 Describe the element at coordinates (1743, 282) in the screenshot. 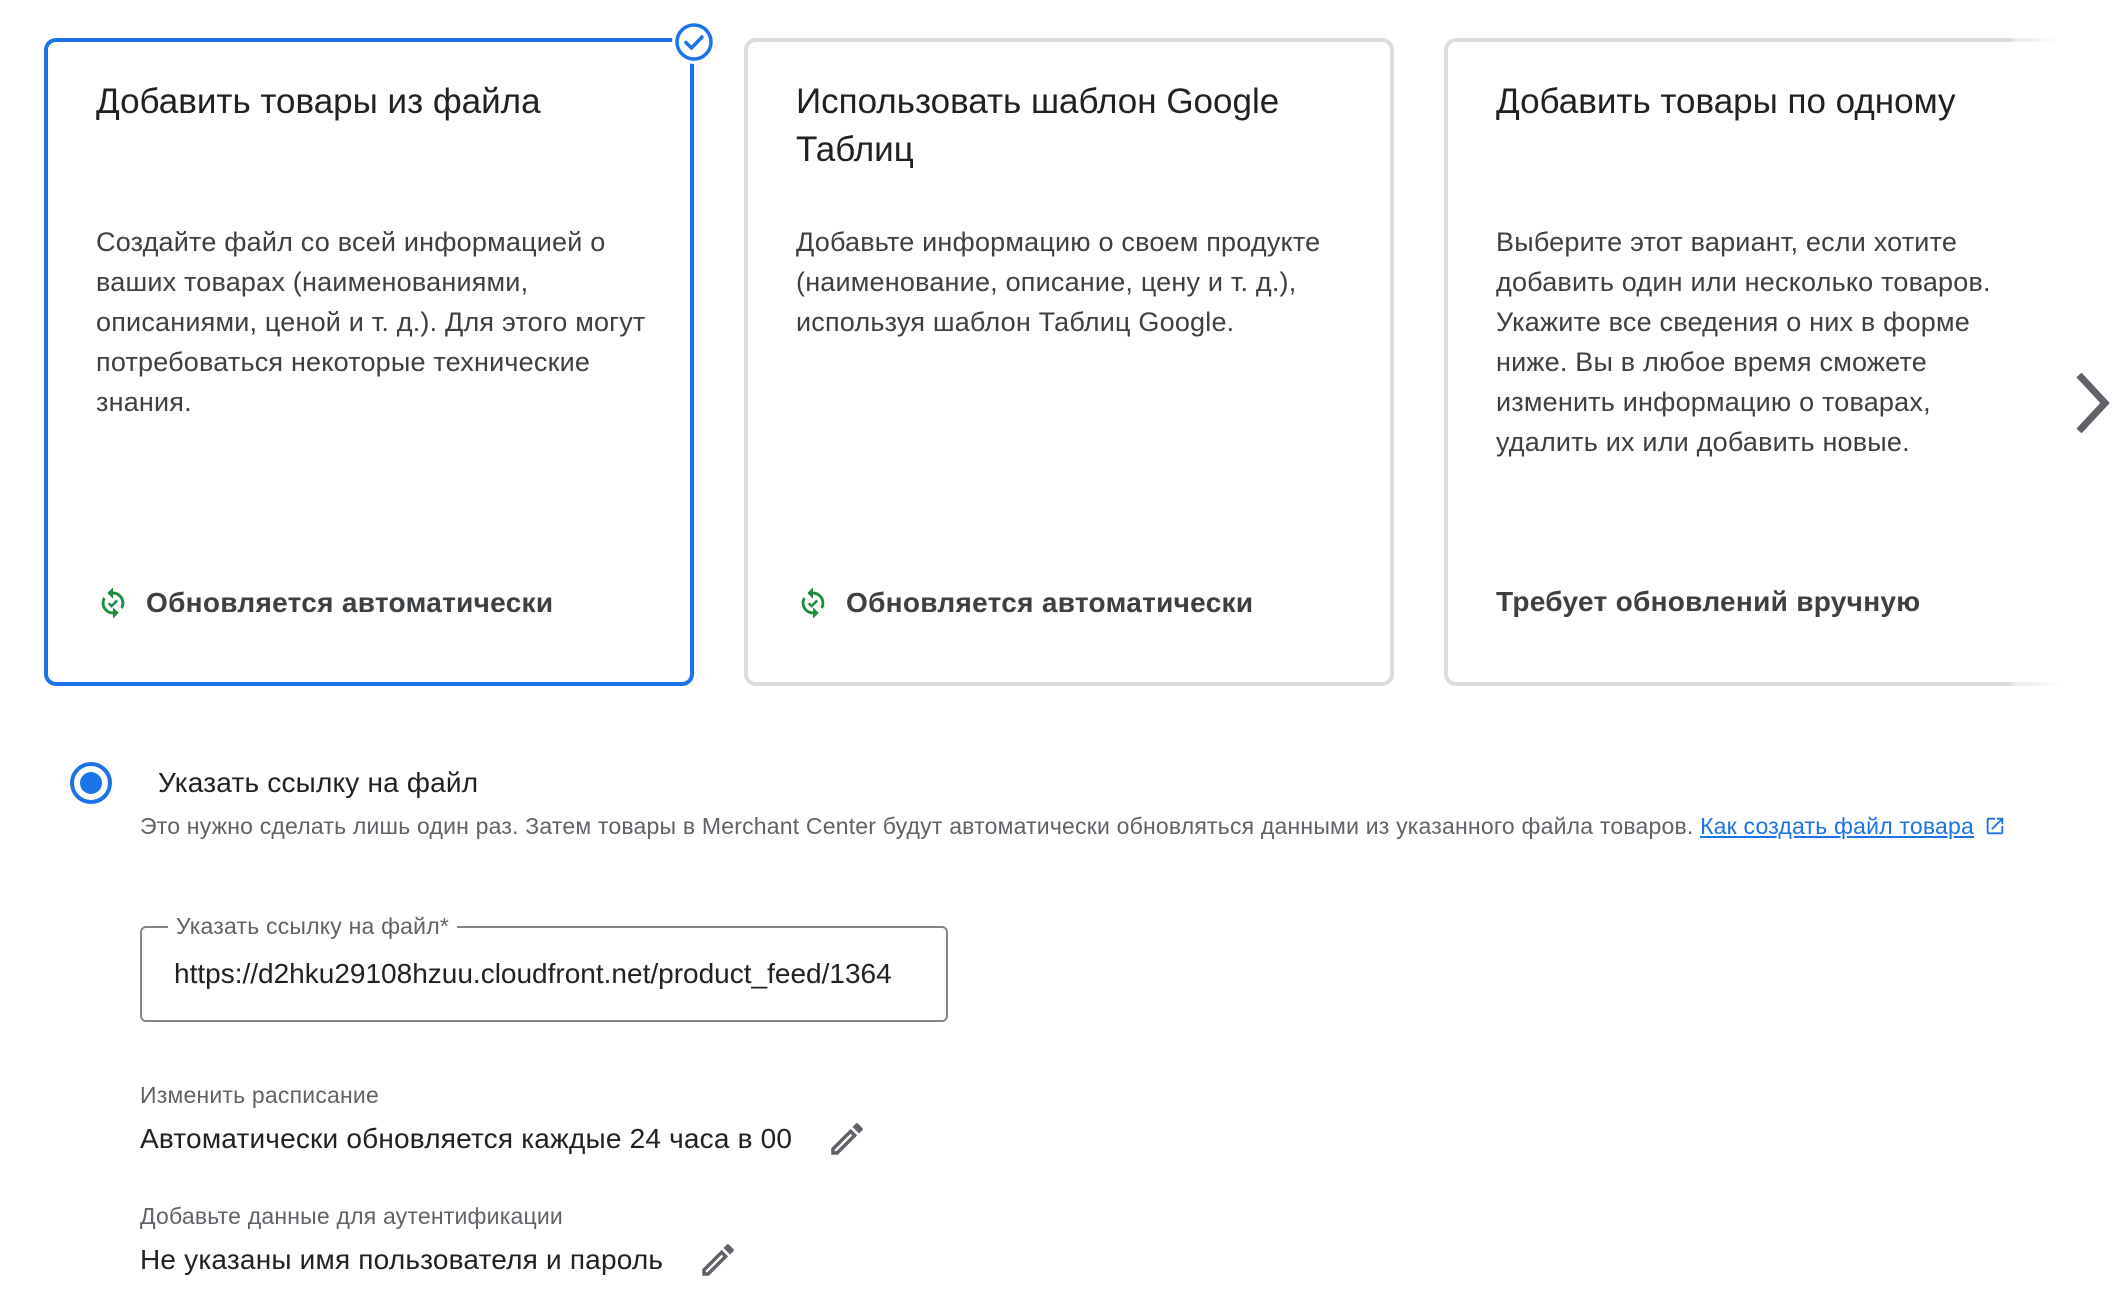

I see `card-description-line: добавить один или несколько товаров.` at that location.